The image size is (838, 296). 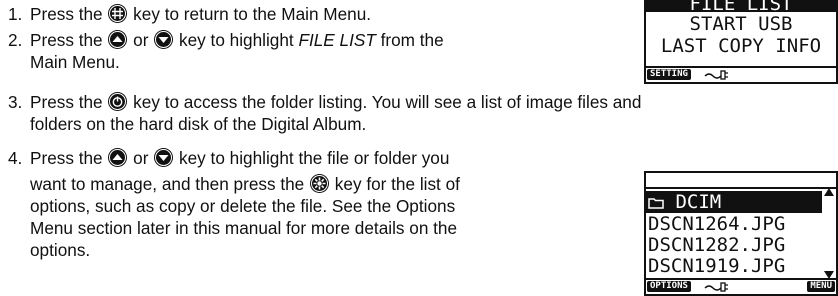 I want to click on folder-name: DCIM, so click(x=698, y=202).